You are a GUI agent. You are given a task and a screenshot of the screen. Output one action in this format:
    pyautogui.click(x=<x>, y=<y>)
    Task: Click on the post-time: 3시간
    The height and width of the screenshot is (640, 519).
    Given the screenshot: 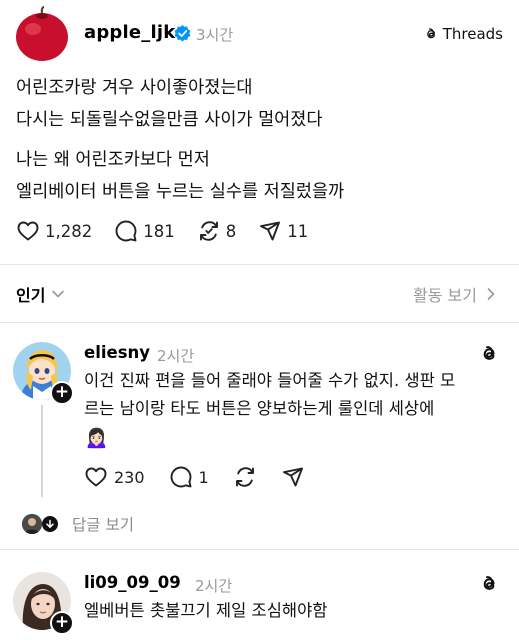 What is the action you would take?
    pyautogui.click(x=215, y=35)
    